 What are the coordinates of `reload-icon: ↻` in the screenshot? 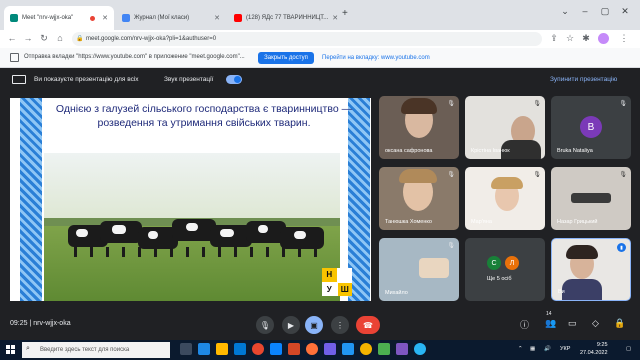 It's located at (44, 38).